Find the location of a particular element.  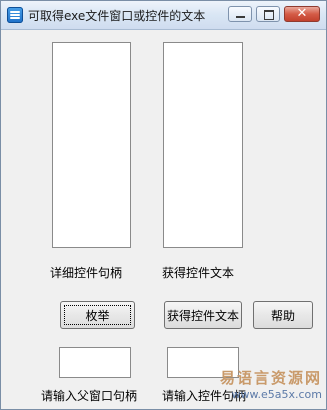

get-text-label: 获得控件文本 is located at coordinates (198, 273).